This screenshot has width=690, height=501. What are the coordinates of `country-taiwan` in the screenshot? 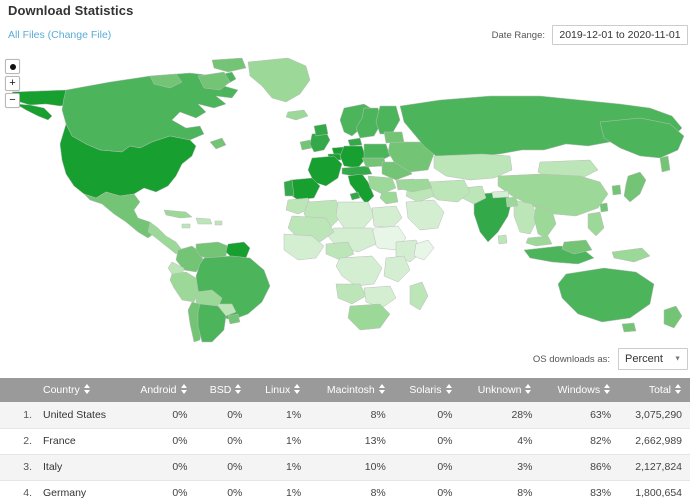 It's located at (604, 207).